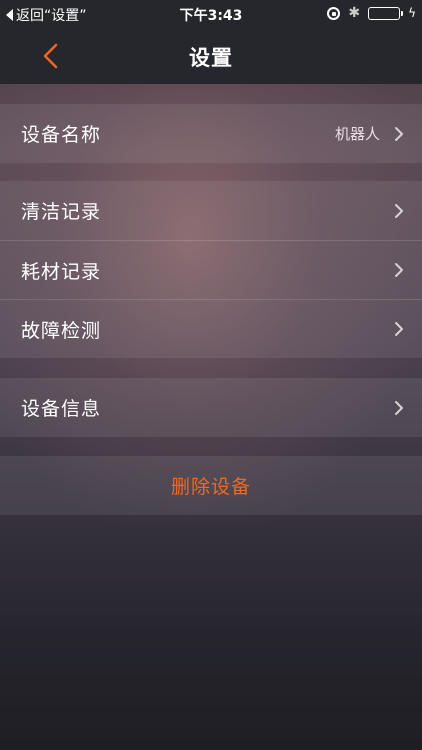  I want to click on bluetooth-icon: ✱, so click(354, 13).